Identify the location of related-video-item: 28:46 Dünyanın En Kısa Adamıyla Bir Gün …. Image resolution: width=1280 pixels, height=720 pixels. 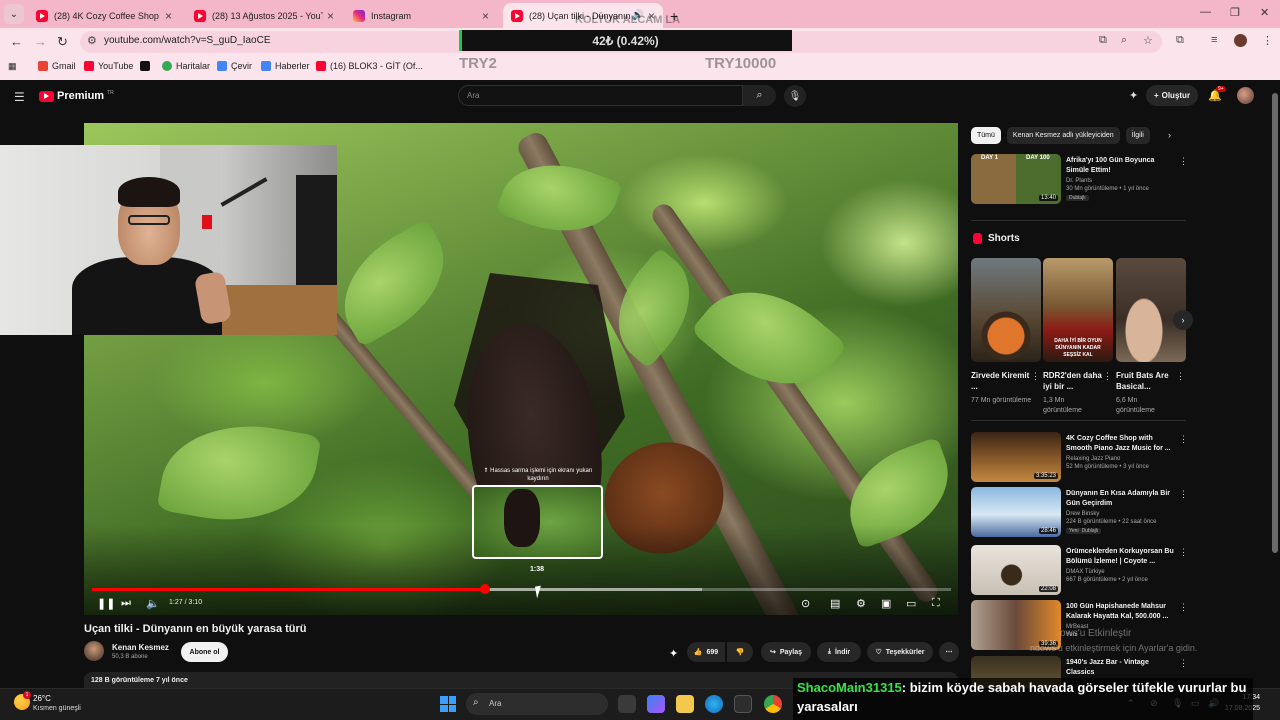
(1079, 512).